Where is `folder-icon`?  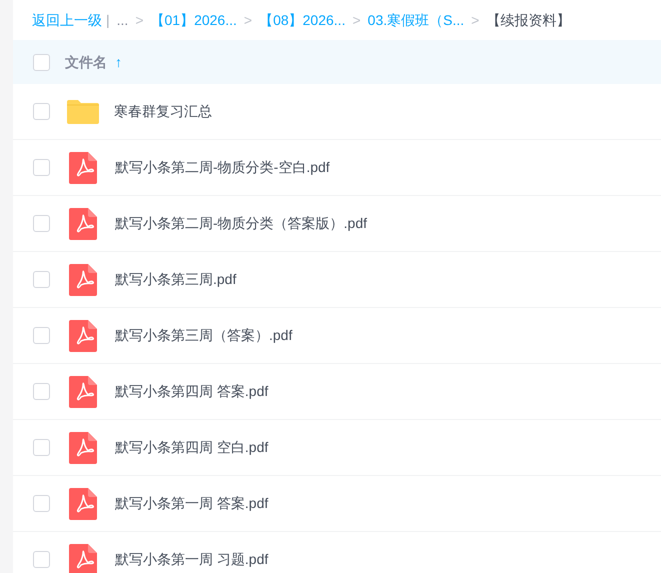 folder-icon is located at coordinates (83, 111).